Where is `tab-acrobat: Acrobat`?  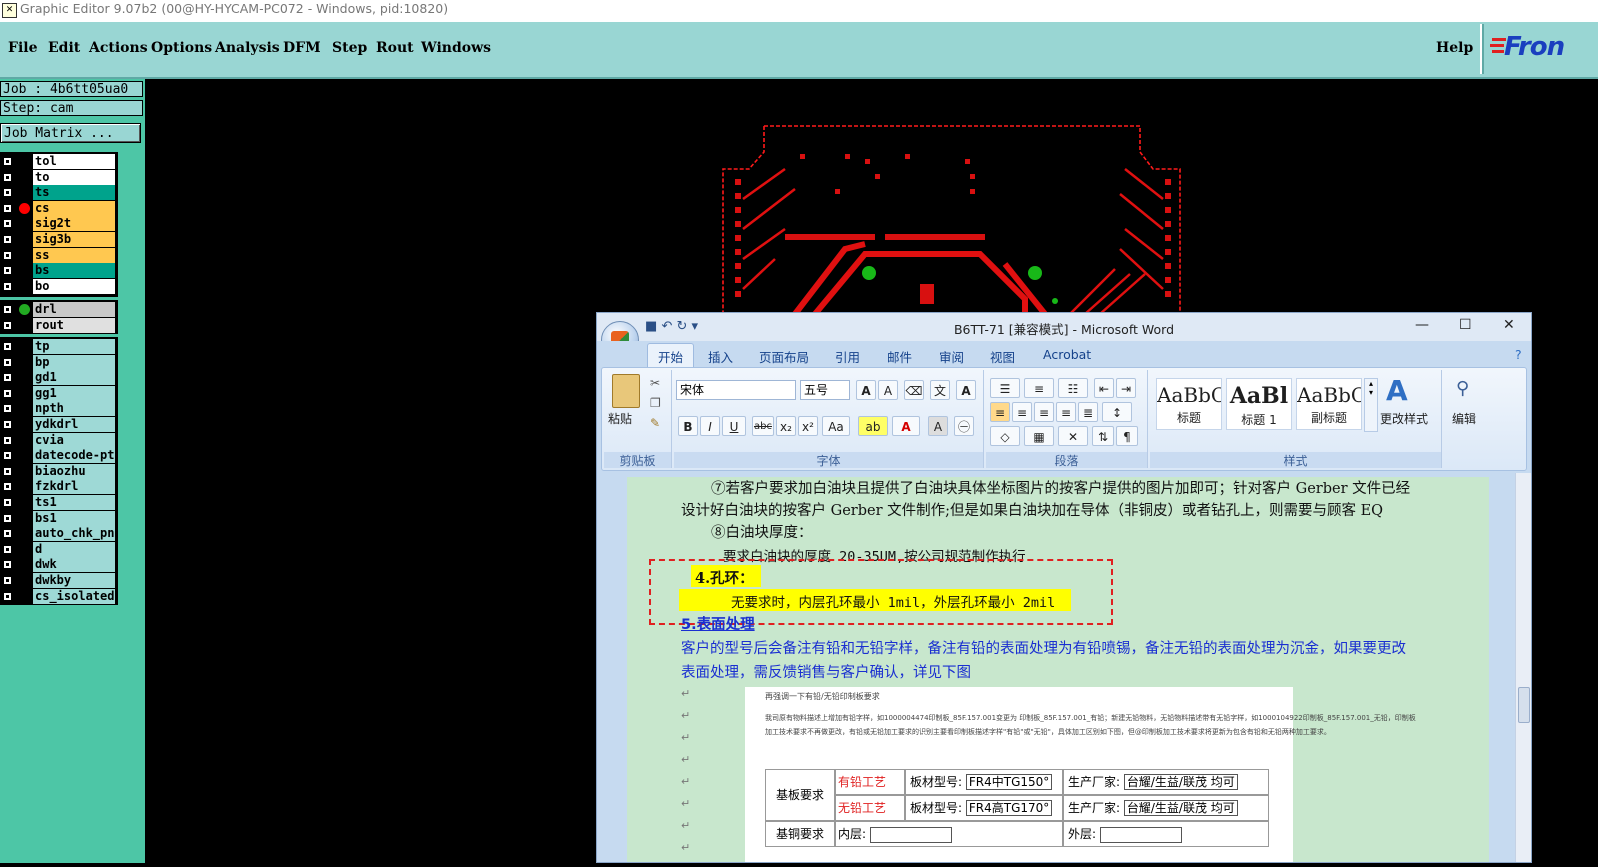 tab-acrobat: Acrobat is located at coordinates (1067, 354).